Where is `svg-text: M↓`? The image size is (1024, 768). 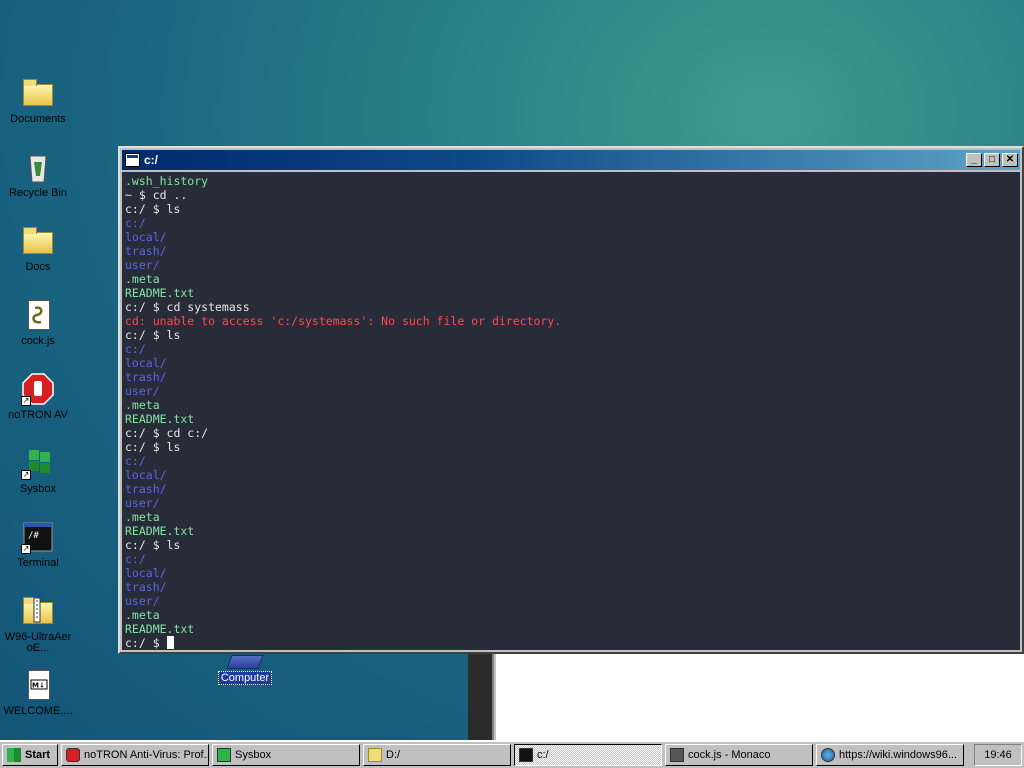 svg-text: M↓ is located at coordinates (38, 686).